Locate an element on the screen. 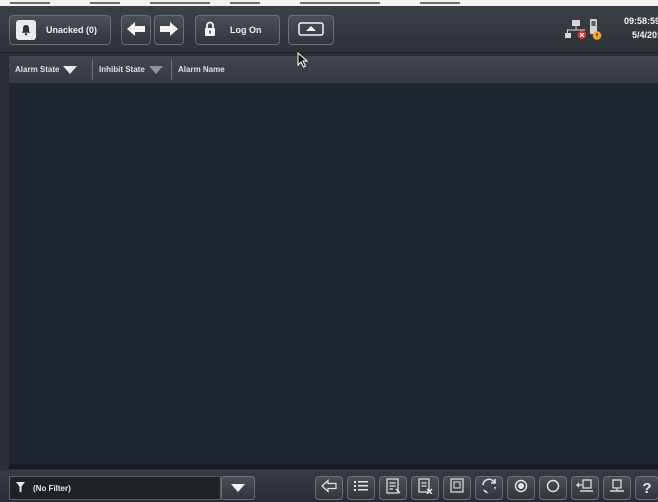  refresh-count-button is located at coordinates (489, 488).